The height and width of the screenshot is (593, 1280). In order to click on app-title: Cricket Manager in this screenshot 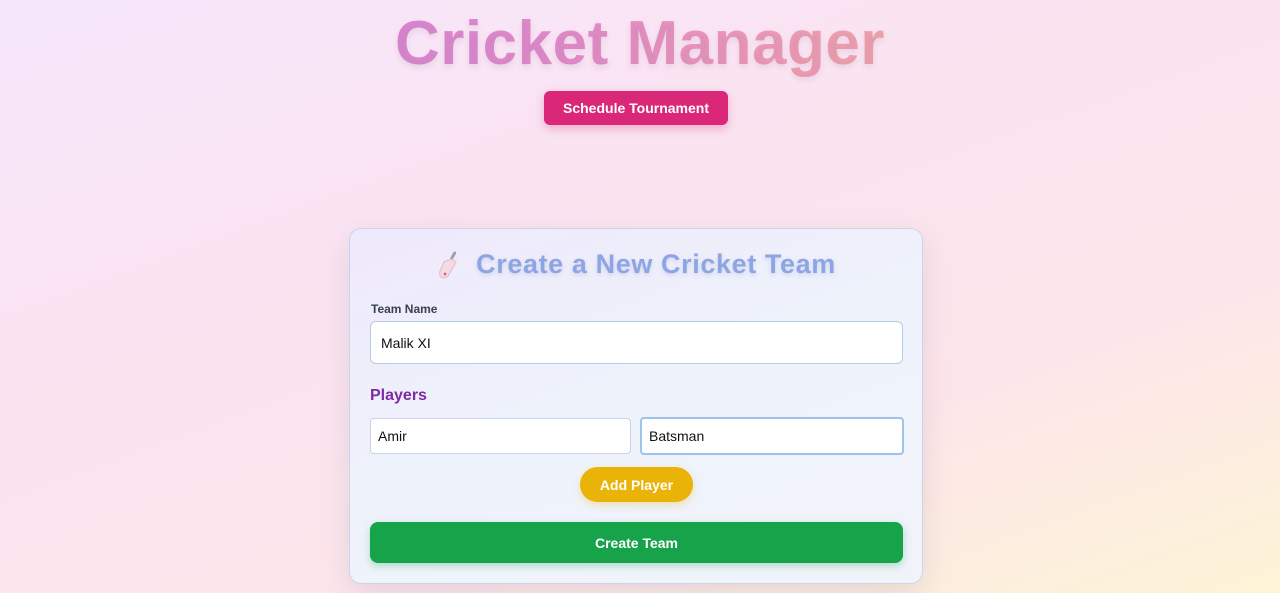, I will do `click(640, 44)`.